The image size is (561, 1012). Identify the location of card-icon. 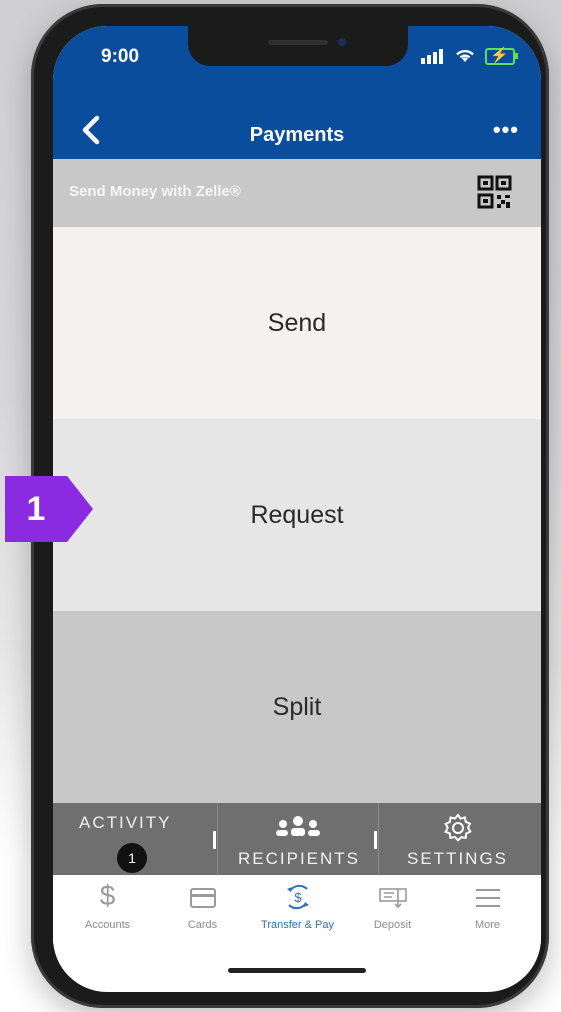
(203, 898).